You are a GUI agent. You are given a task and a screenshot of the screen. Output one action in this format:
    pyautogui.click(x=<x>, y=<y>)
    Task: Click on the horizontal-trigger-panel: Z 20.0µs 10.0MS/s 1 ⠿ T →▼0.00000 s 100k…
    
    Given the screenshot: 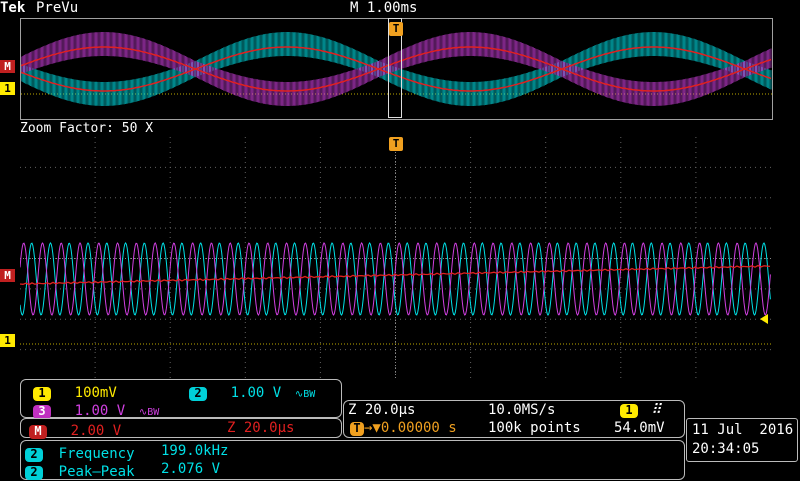 What is the action you would take?
    pyautogui.click(x=514, y=419)
    